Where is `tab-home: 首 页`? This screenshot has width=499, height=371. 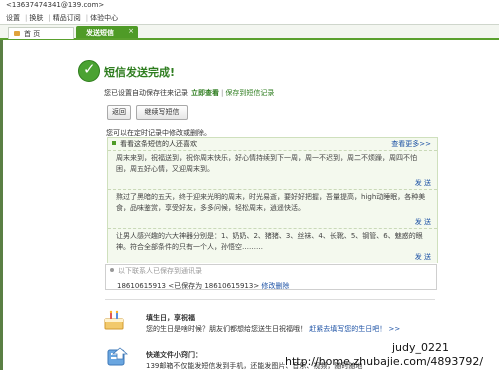
tab-home: 首 页 is located at coordinates (41, 33).